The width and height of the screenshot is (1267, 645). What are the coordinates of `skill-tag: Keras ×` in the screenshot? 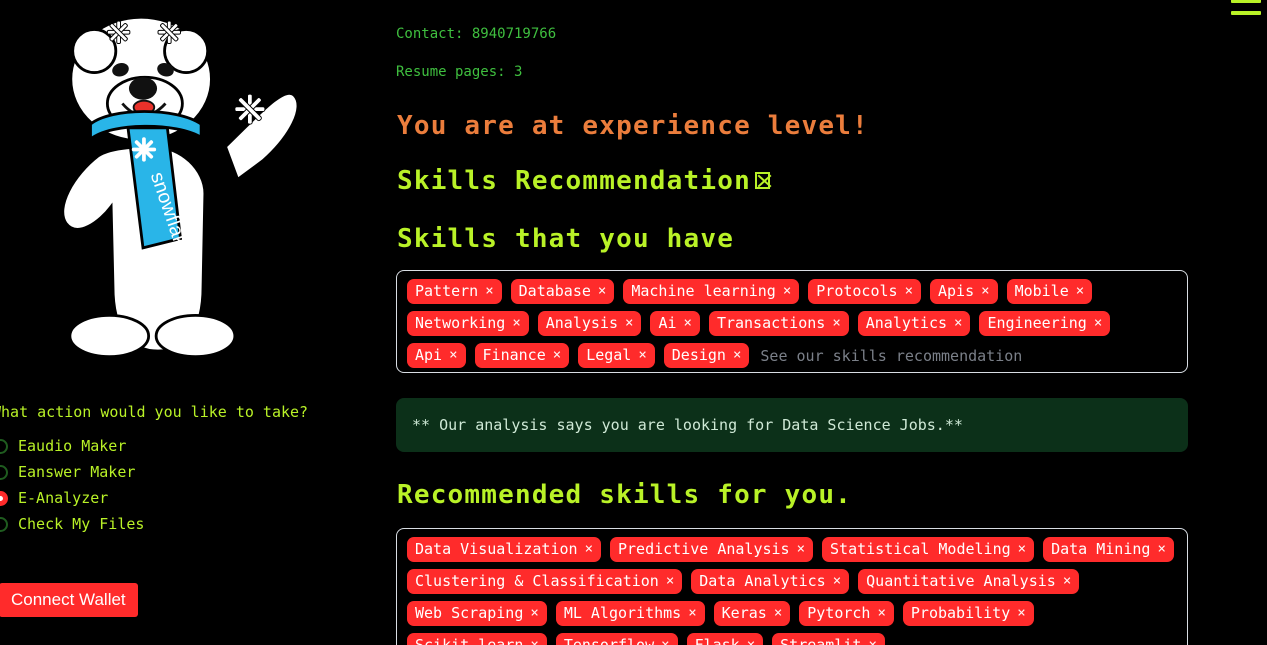 It's located at (752, 613).